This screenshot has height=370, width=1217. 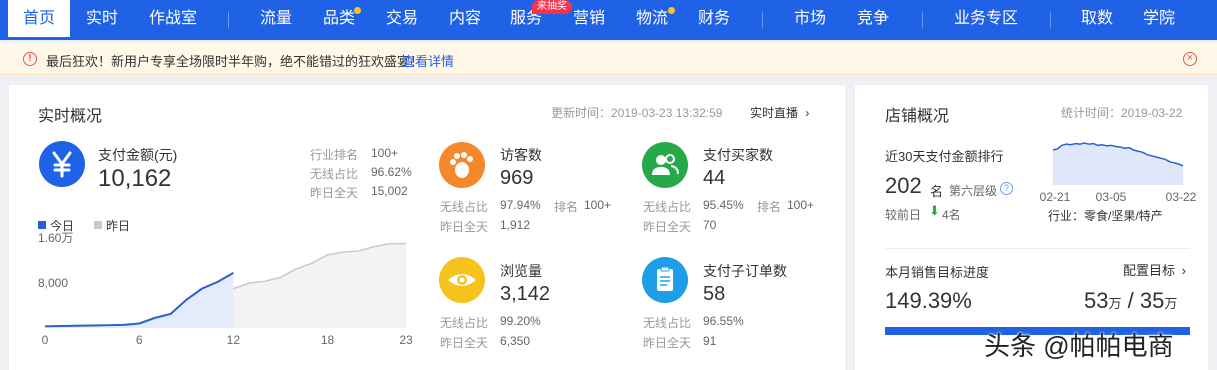 What do you see at coordinates (1097, 20) in the screenshot?
I see `nav-item-data-fetch: 取数` at bounding box center [1097, 20].